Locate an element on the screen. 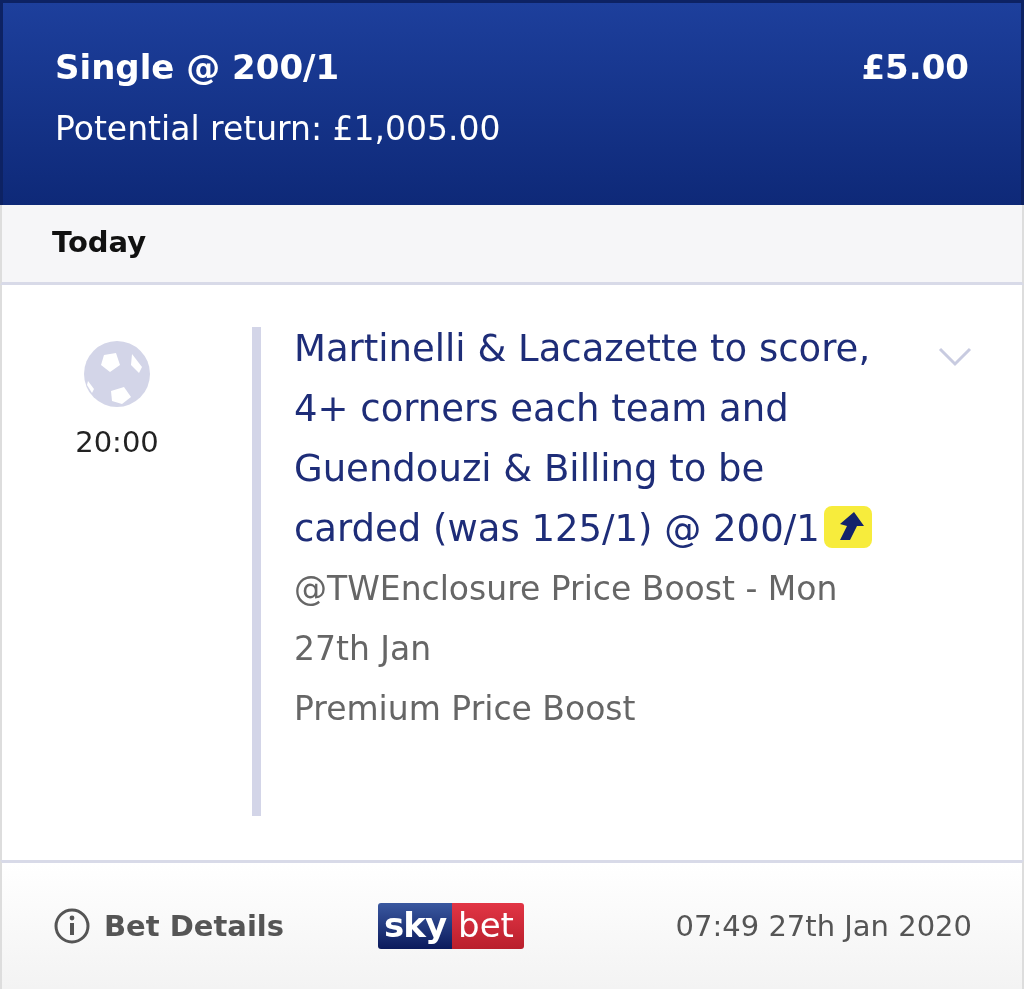 This screenshot has width=1024, height=989. info-icon is located at coordinates (72, 926).